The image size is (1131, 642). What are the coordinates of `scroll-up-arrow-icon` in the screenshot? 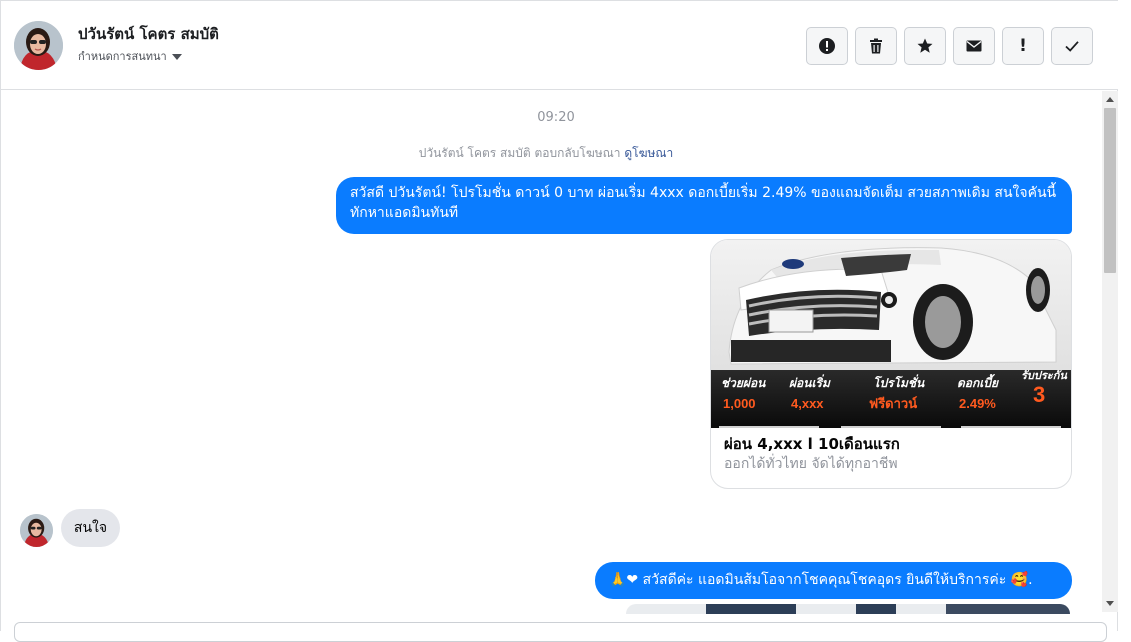 It's located at (1110, 99).